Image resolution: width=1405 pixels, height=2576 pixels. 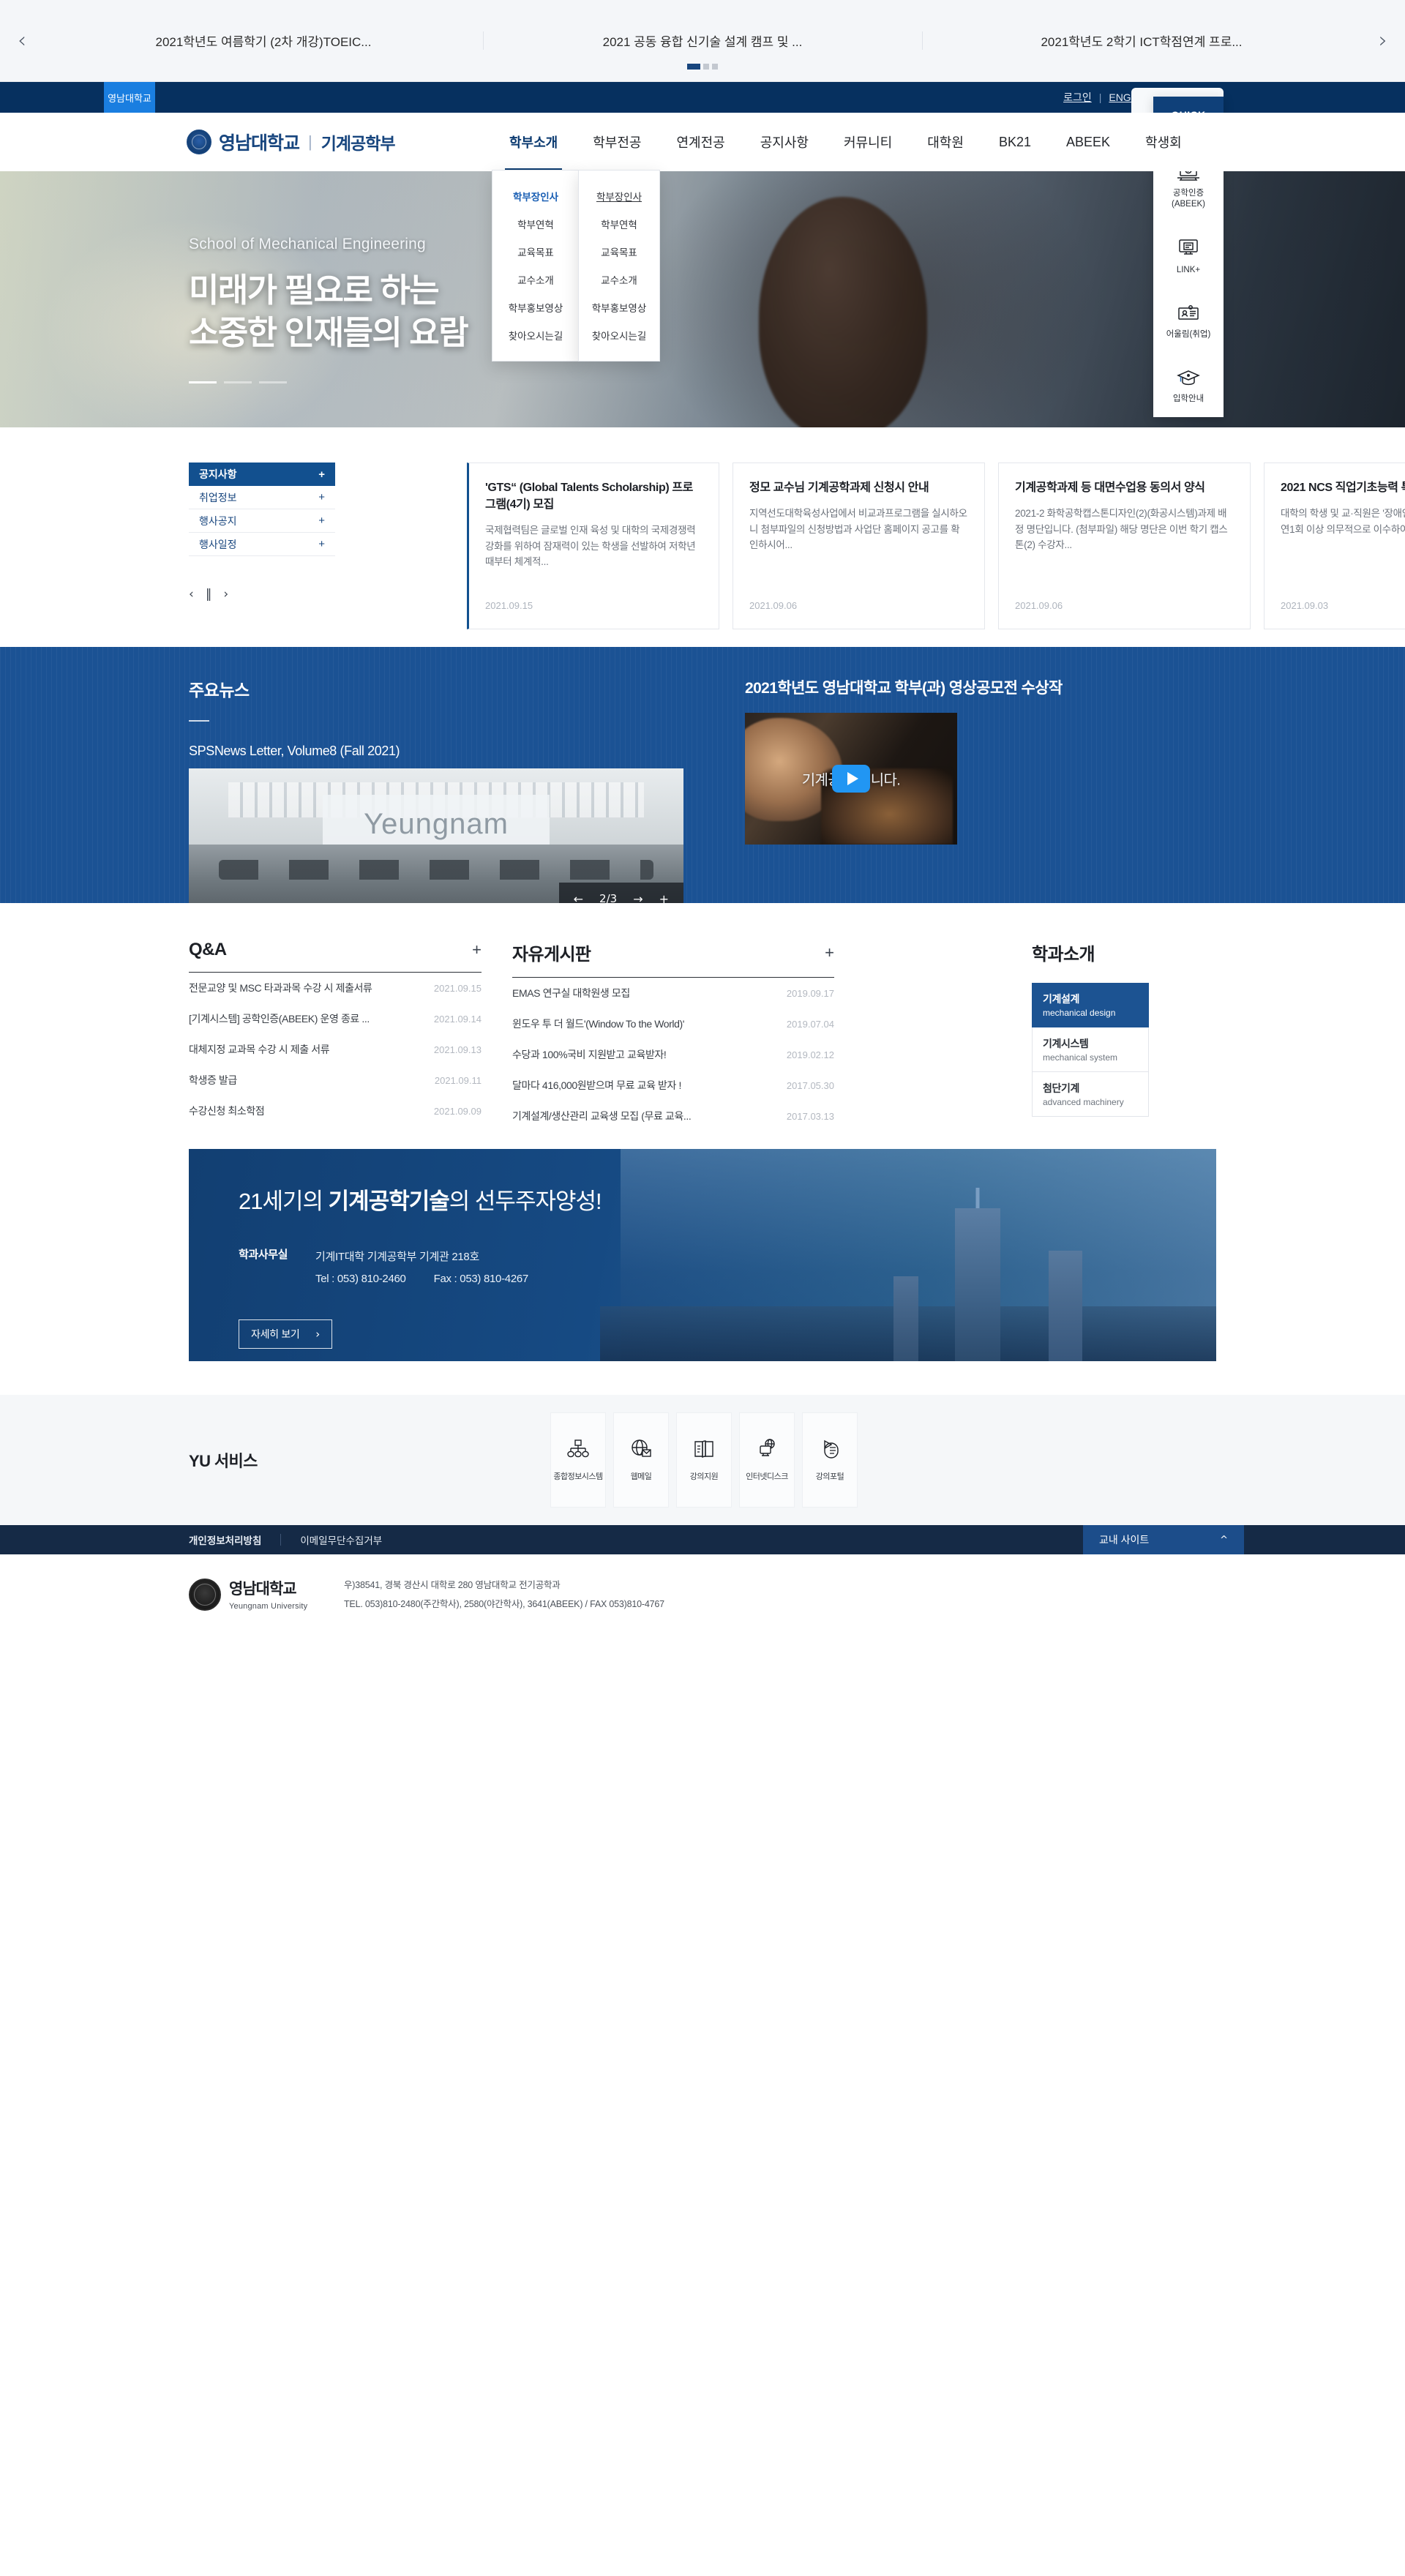 What do you see at coordinates (1090, 1094) in the screenshot?
I see `department-item-advanced-machinery: 첨단기계 advanced machinery` at bounding box center [1090, 1094].